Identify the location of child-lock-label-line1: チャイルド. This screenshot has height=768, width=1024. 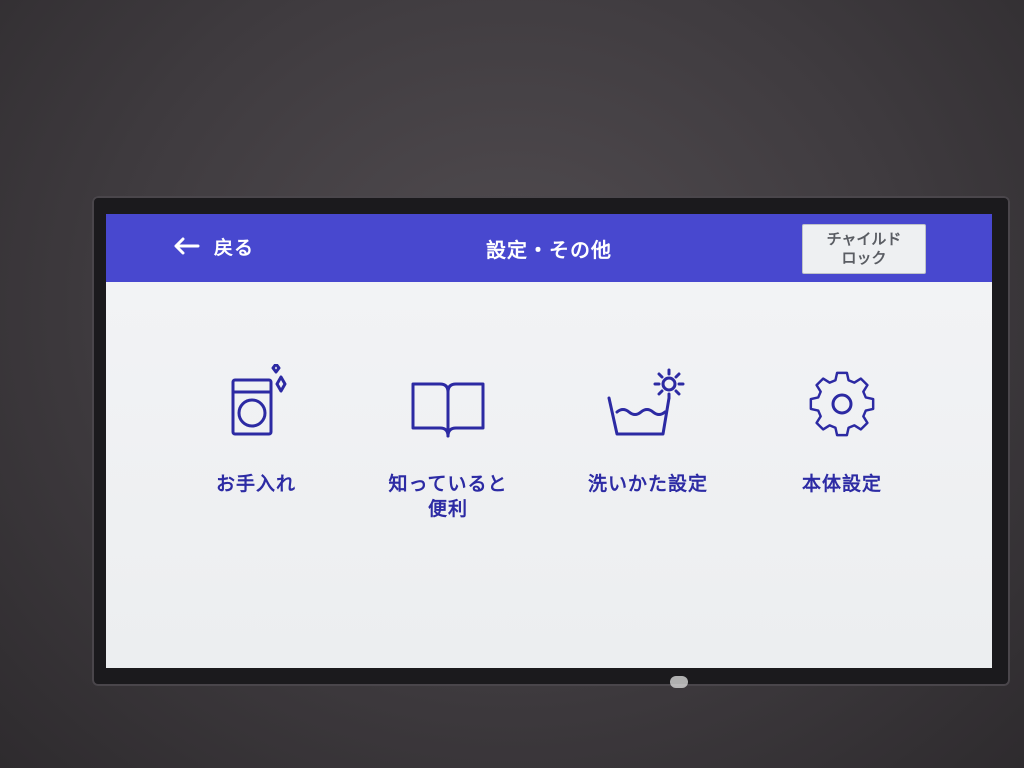
(864, 239).